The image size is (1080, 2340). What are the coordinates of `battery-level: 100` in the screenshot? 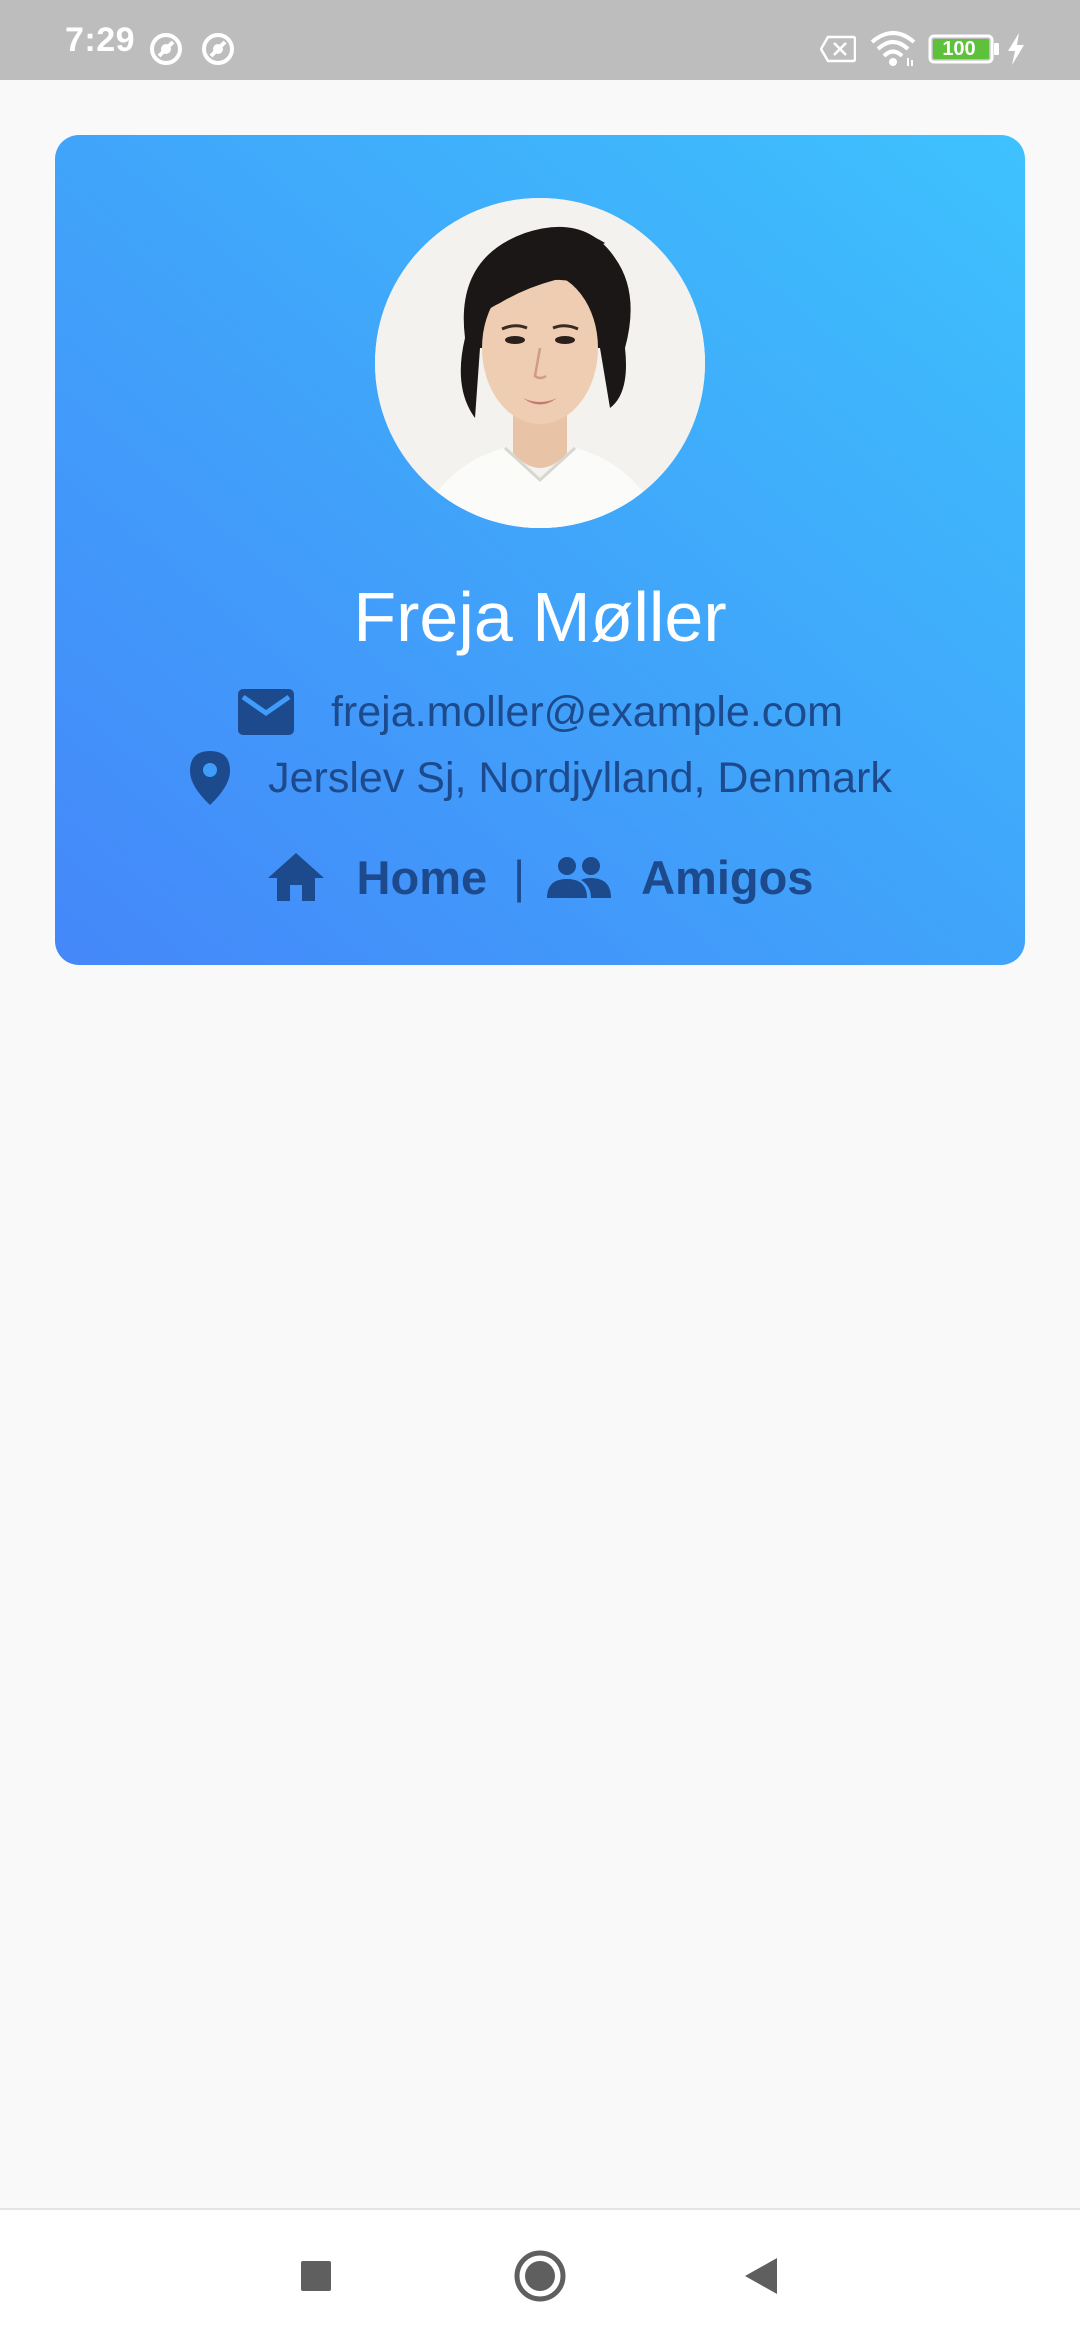 It's located at (959, 49).